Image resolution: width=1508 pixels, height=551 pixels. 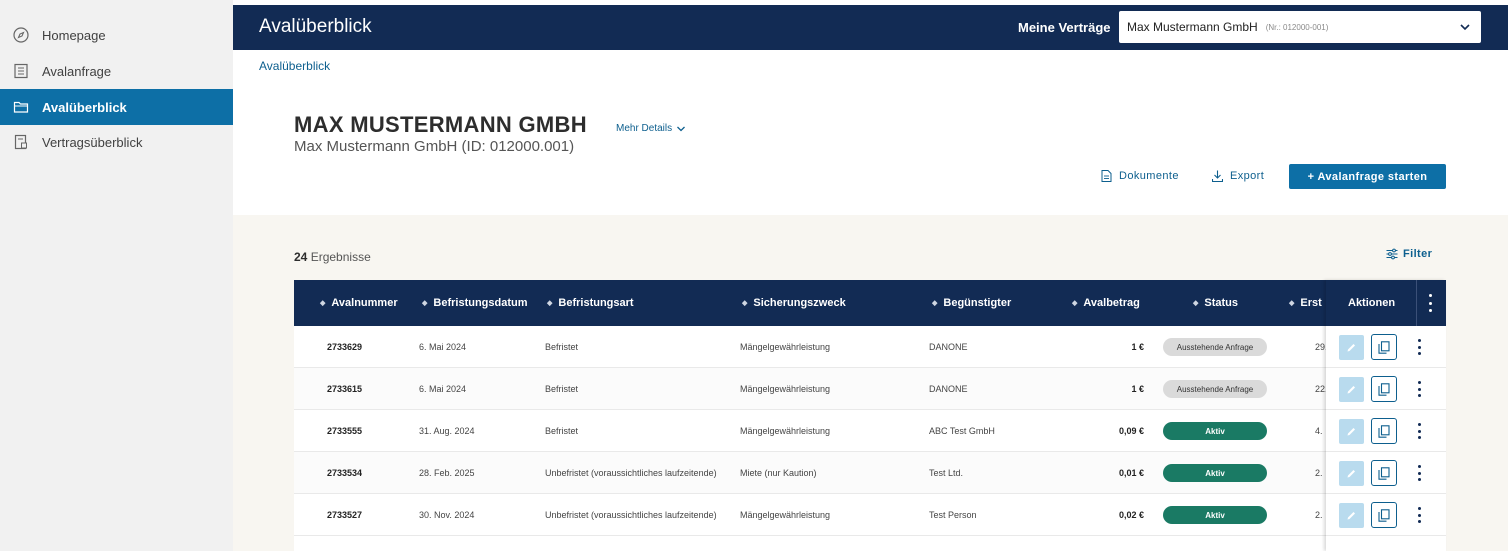 What do you see at coordinates (1106, 303) in the screenshot?
I see `column-header-avalbetrag: ◆ Avalbetrag` at bounding box center [1106, 303].